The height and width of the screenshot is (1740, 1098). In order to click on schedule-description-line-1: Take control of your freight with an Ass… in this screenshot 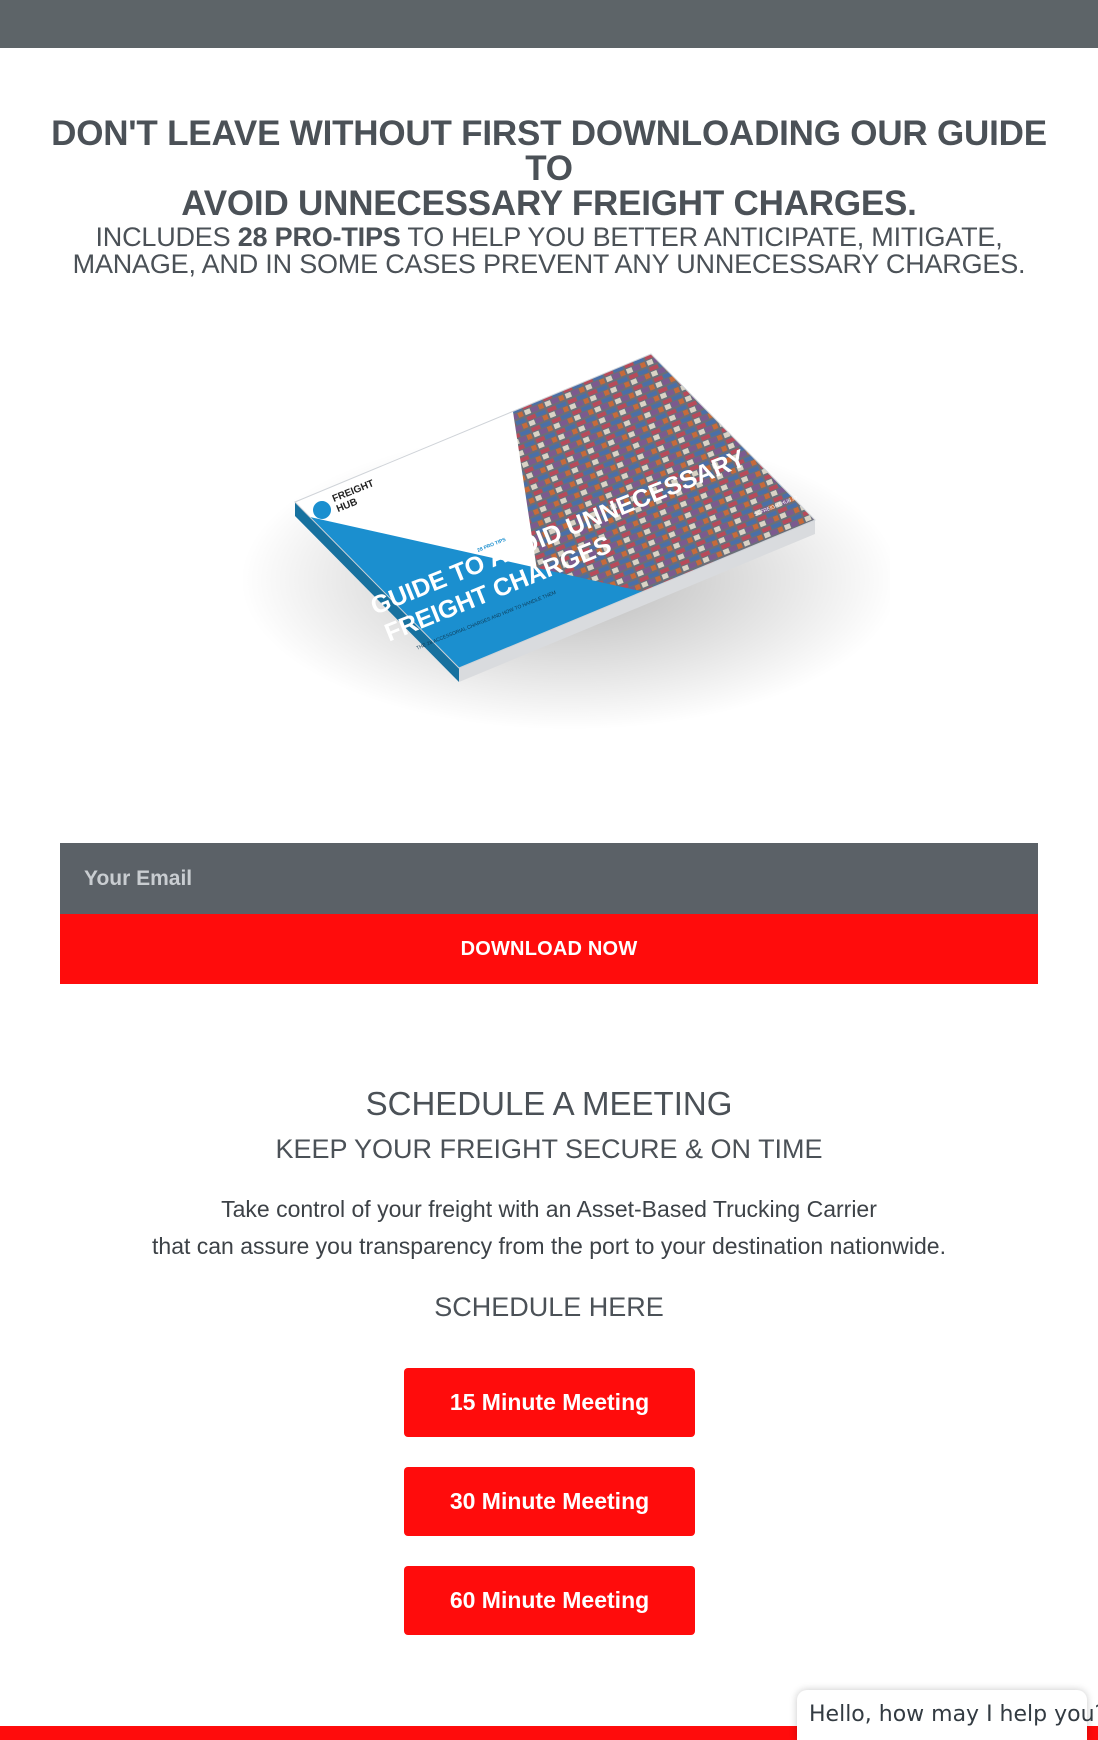, I will do `click(549, 1209)`.